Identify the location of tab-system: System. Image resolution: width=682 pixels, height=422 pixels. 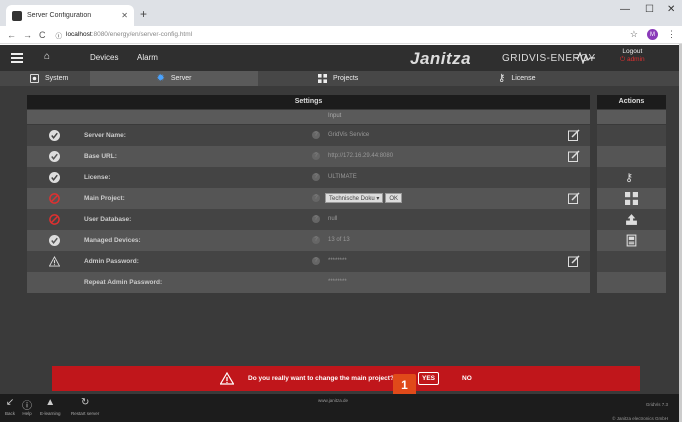
(60, 78).